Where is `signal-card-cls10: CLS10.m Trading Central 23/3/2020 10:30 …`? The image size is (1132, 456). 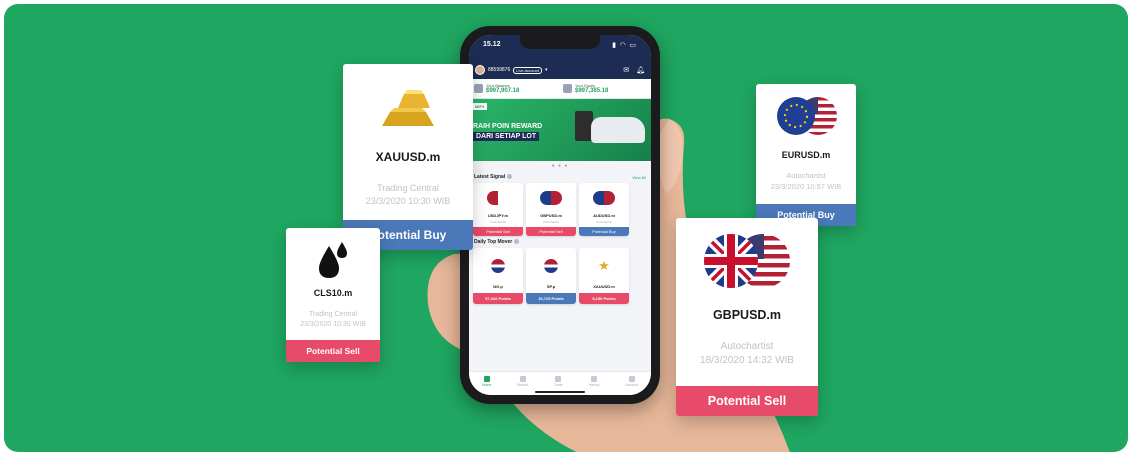 signal-card-cls10: CLS10.m Trading Central 23/3/2020 10:30 … is located at coordinates (333, 295).